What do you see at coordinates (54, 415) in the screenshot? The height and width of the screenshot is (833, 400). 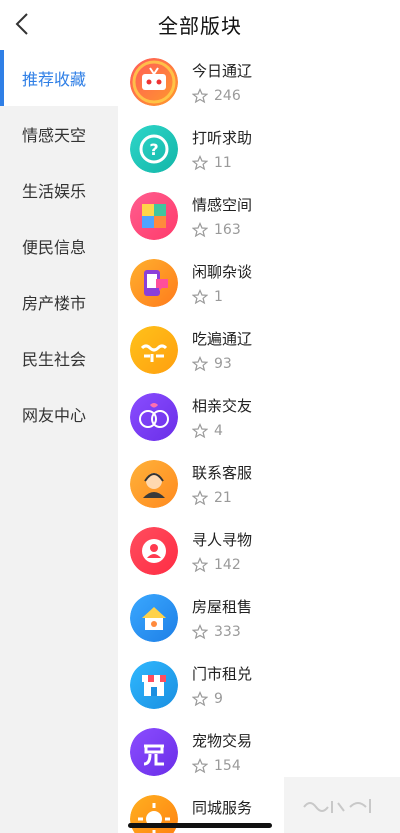 I see `sidebar-item-label: 网友中心` at bounding box center [54, 415].